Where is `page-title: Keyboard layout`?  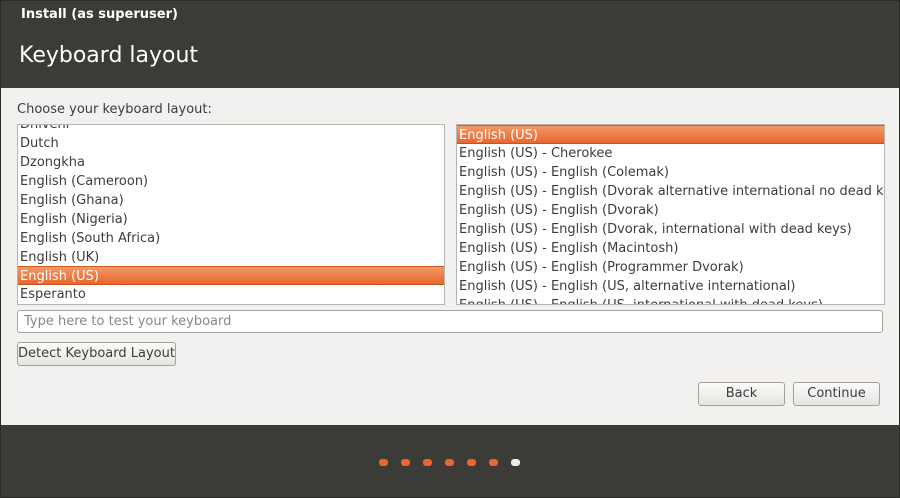 page-title: Keyboard layout is located at coordinates (109, 55).